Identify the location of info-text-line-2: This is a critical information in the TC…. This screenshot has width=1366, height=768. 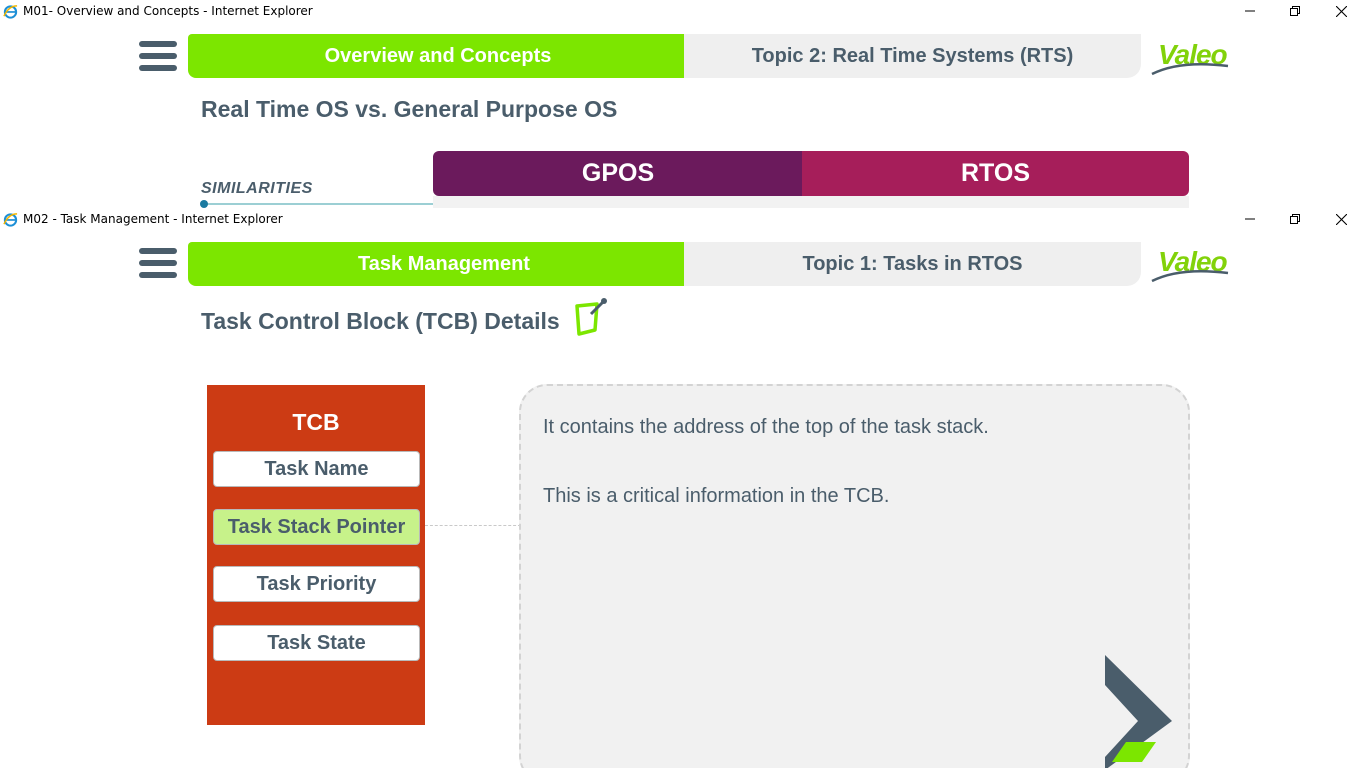
(716, 496).